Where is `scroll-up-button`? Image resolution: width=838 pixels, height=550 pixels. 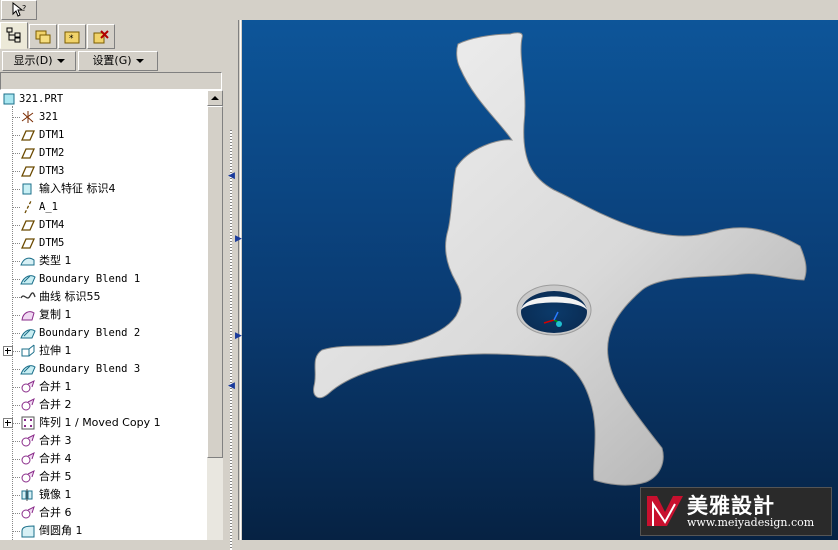 scroll-up-button is located at coordinates (215, 98).